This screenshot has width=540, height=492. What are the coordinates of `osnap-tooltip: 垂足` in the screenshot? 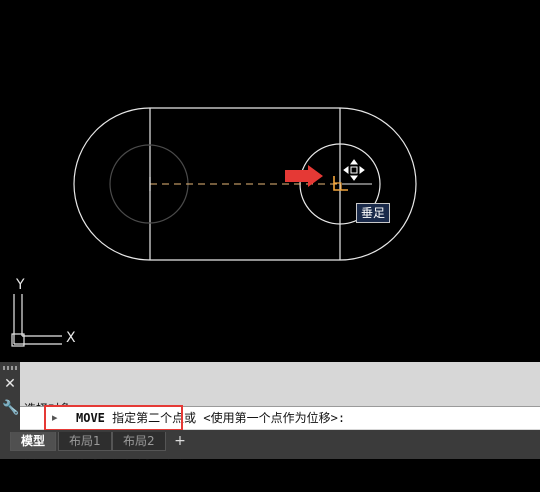 It's located at (373, 213).